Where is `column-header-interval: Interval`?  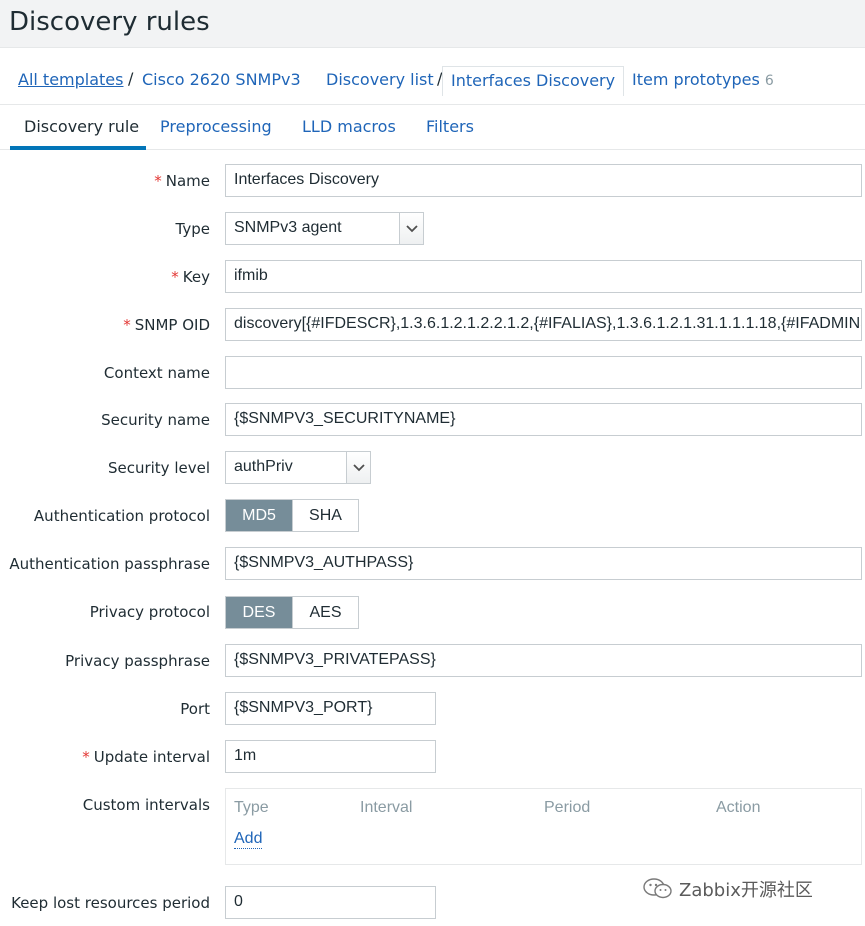 column-header-interval: Interval is located at coordinates (386, 807).